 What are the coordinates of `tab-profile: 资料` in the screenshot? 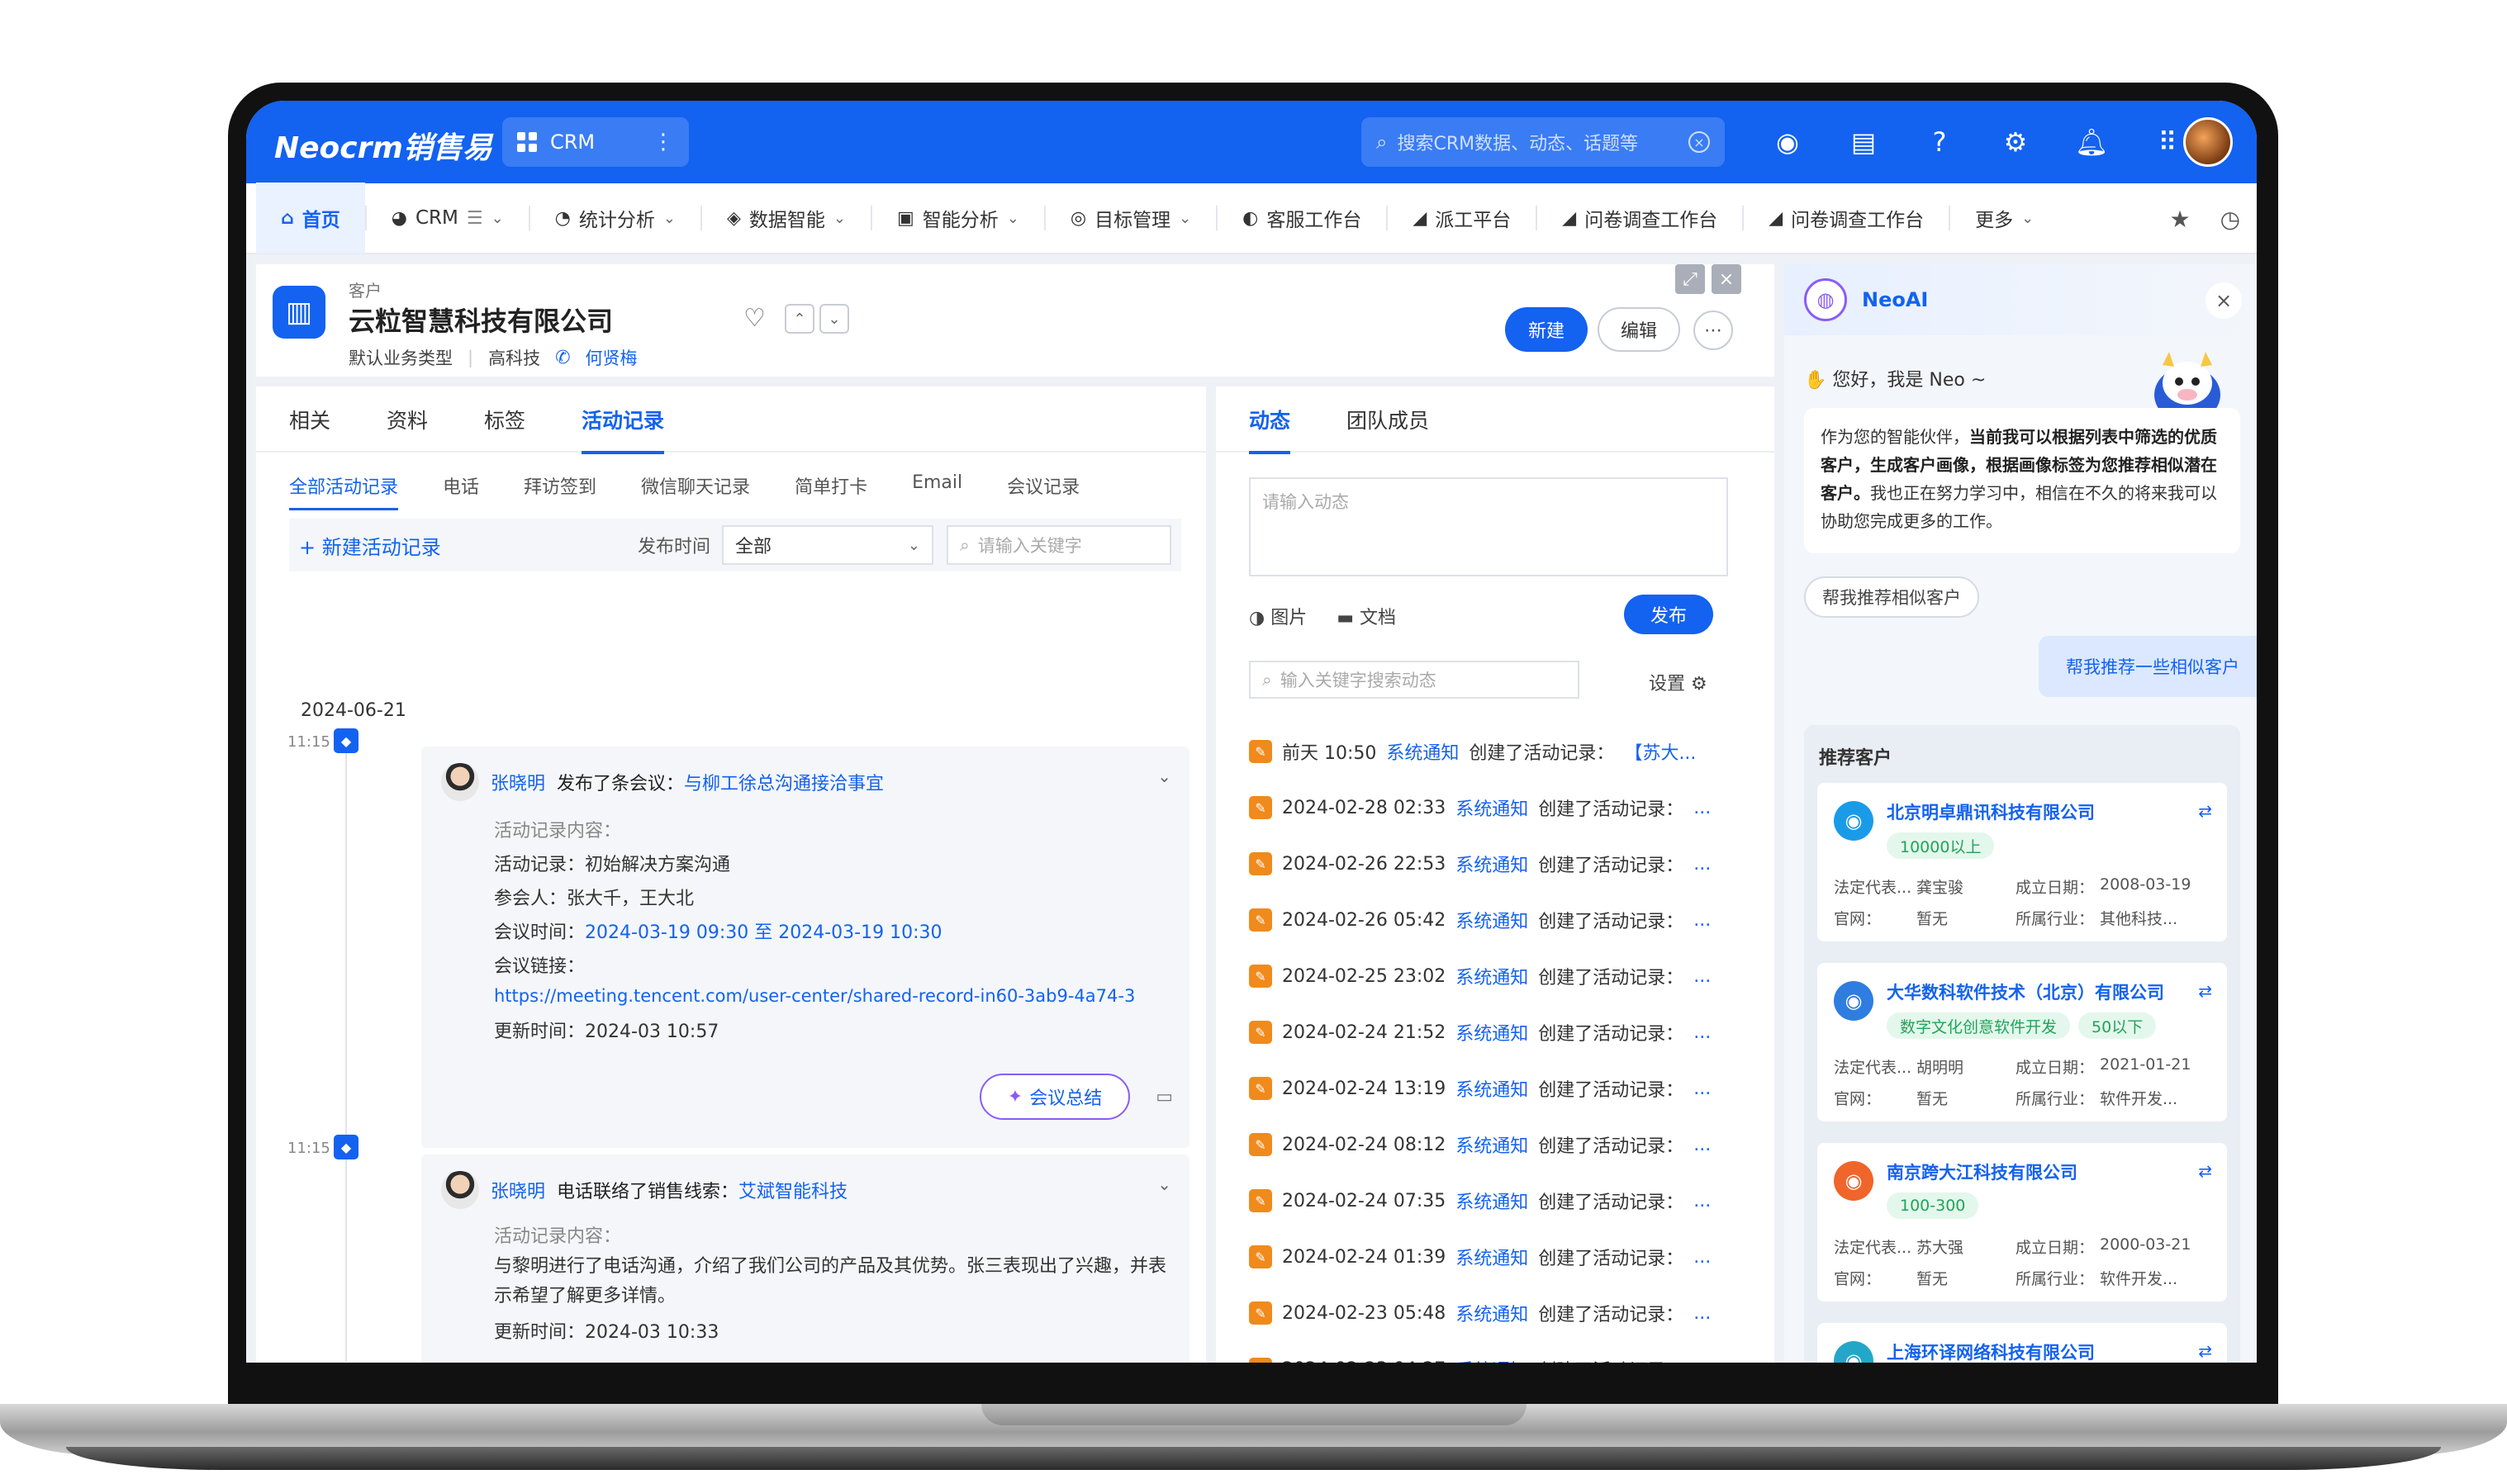 It's located at (422, 419).